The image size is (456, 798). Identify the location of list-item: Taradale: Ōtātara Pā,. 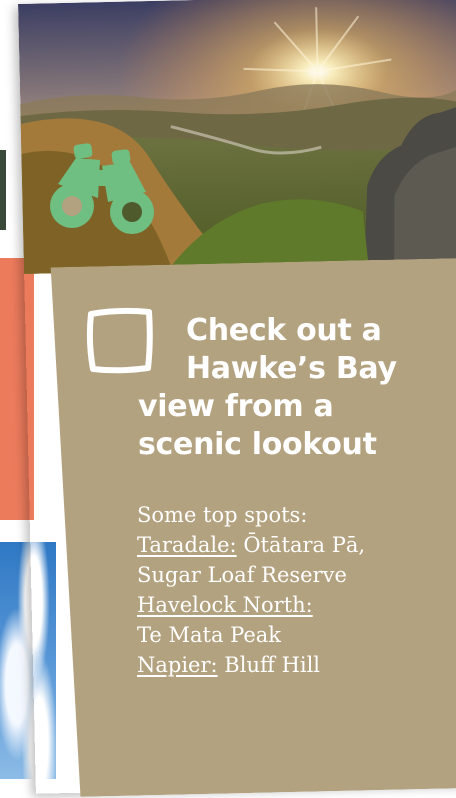
(287, 545).